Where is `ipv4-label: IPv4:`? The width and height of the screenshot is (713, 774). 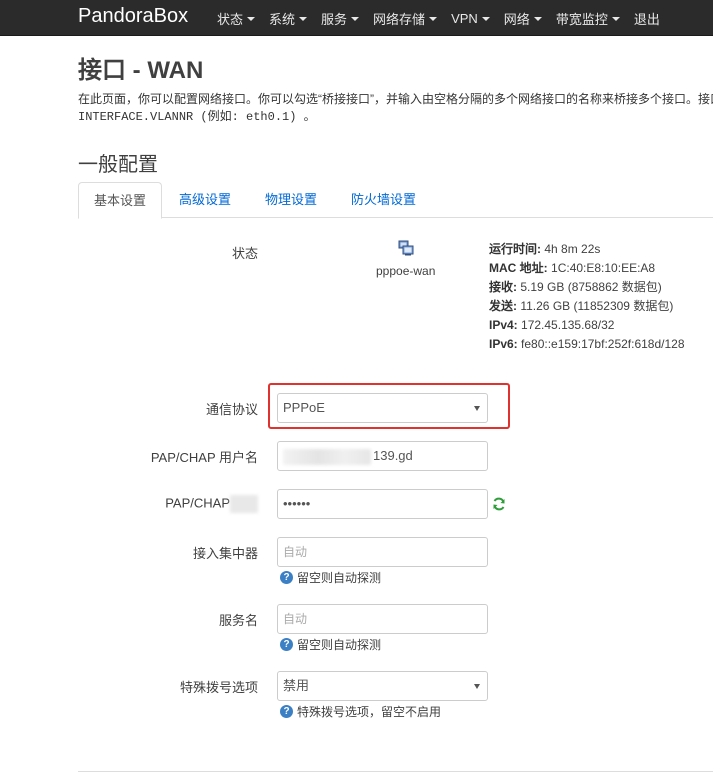 ipv4-label: IPv4: is located at coordinates (503, 325).